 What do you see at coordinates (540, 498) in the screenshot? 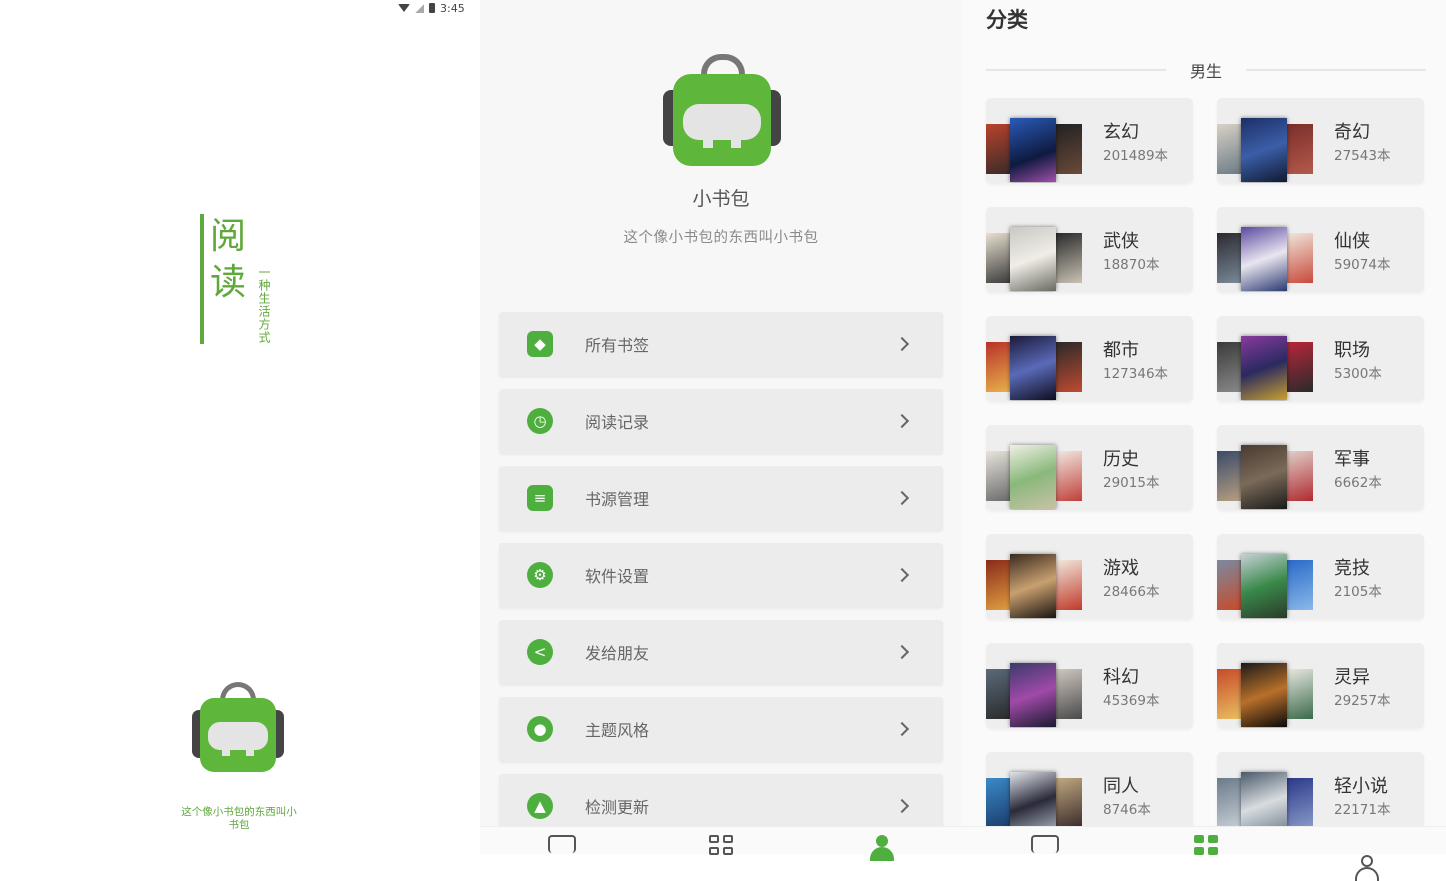
I see `database-icon: ≡` at bounding box center [540, 498].